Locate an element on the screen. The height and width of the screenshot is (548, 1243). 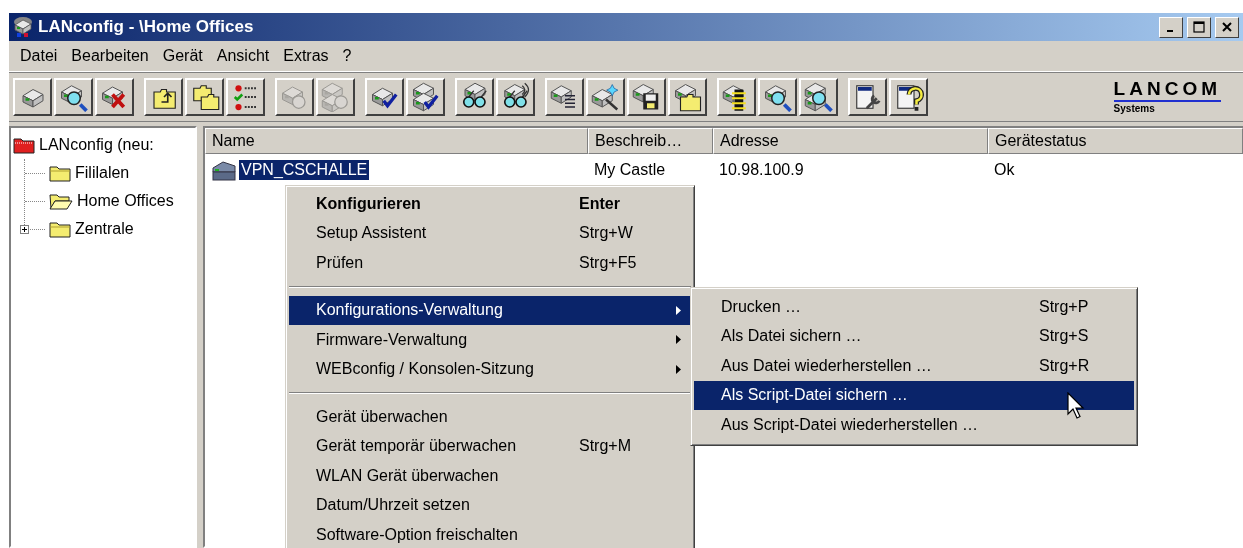
menu-item: Extras is located at coordinates (306, 56).